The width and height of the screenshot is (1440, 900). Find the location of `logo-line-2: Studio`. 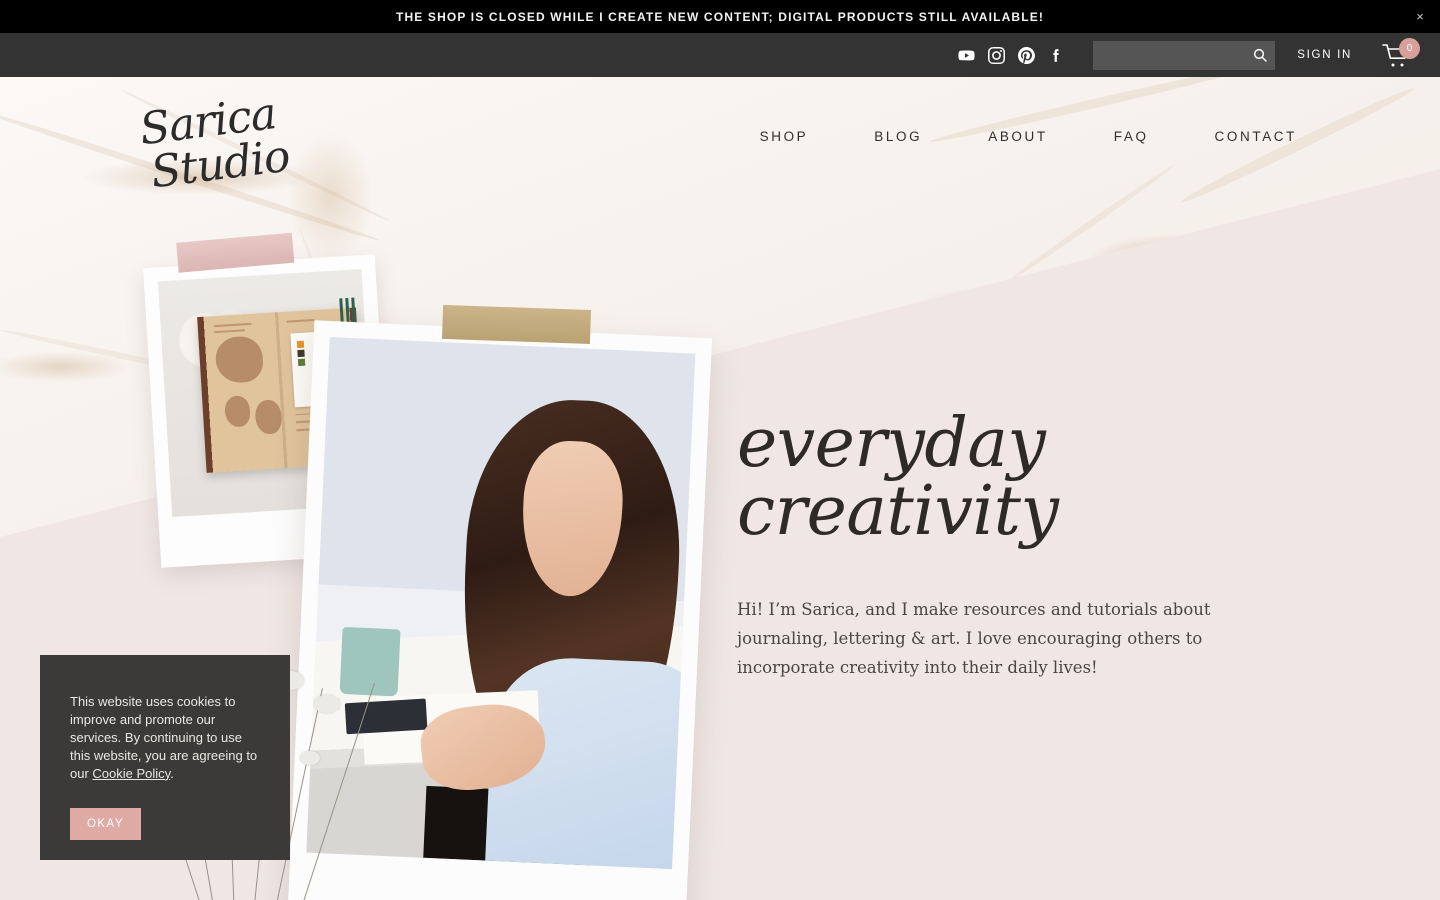

logo-line-2: Studio is located at coordinates (220, 164).